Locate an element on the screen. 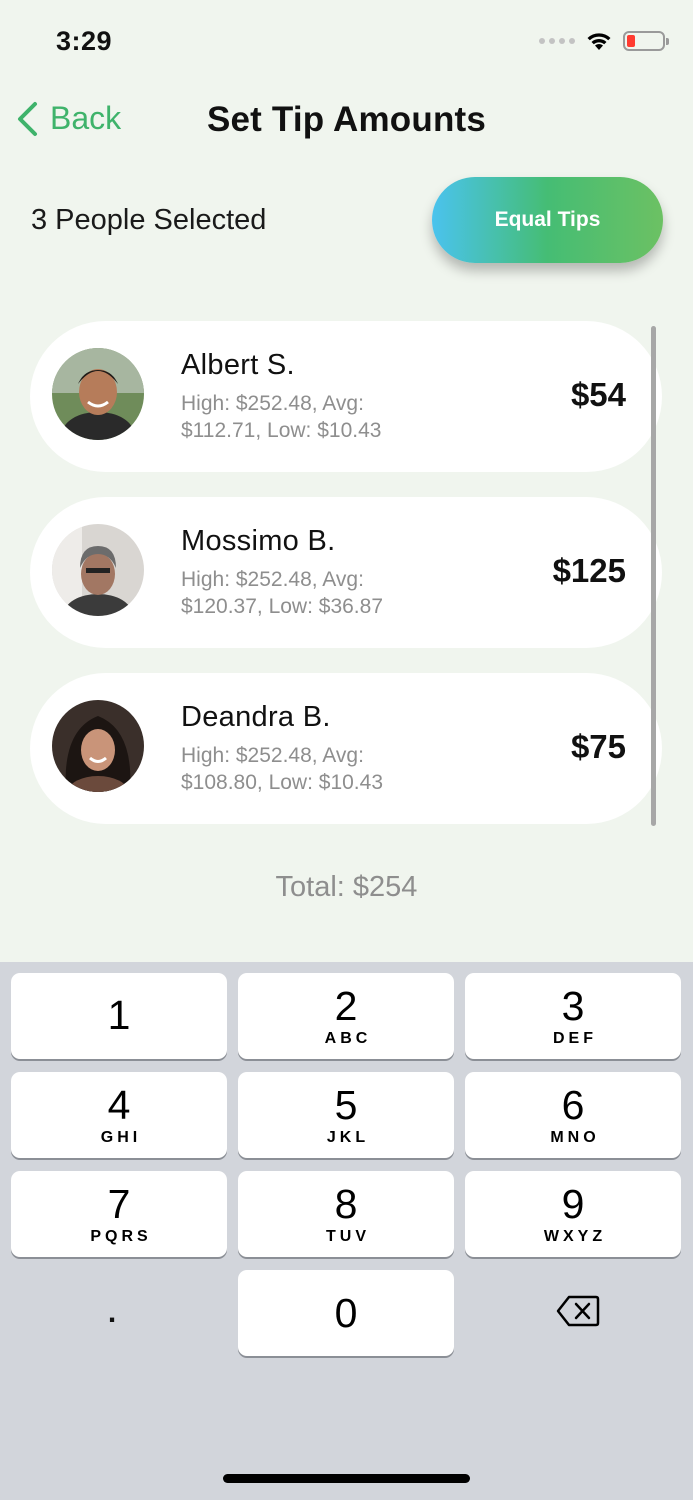  key-digit: 3 is located at coordinates (573, 1006).